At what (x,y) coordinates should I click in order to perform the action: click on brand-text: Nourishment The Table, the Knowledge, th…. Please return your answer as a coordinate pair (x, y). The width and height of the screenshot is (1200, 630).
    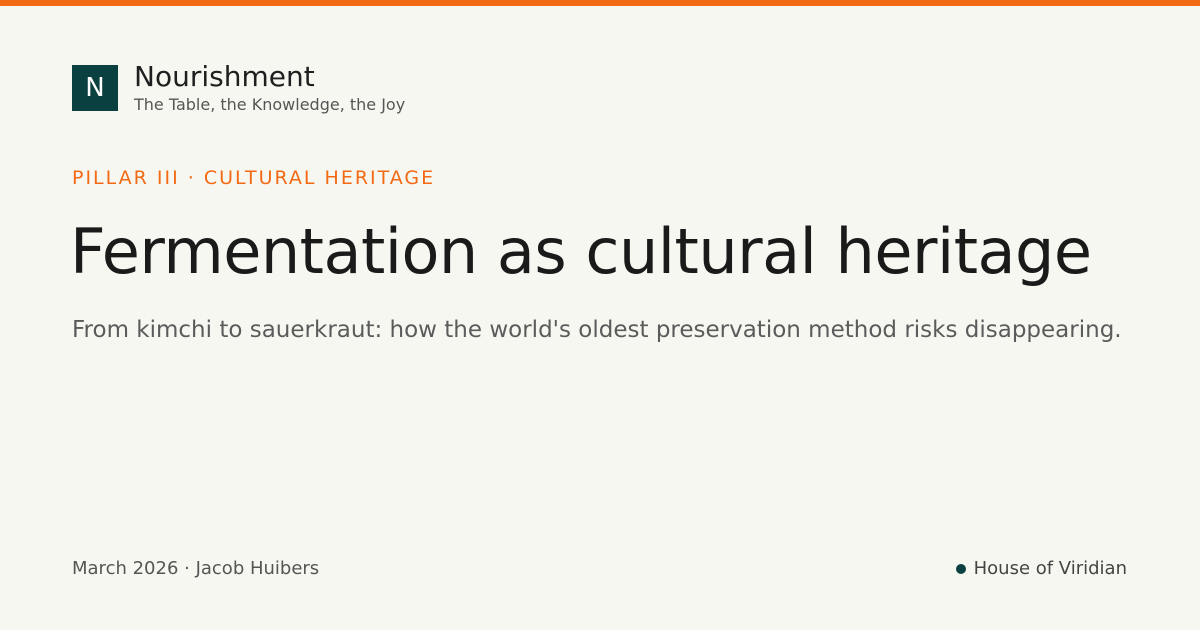
    Looking at the image, I should click on (269, 88).